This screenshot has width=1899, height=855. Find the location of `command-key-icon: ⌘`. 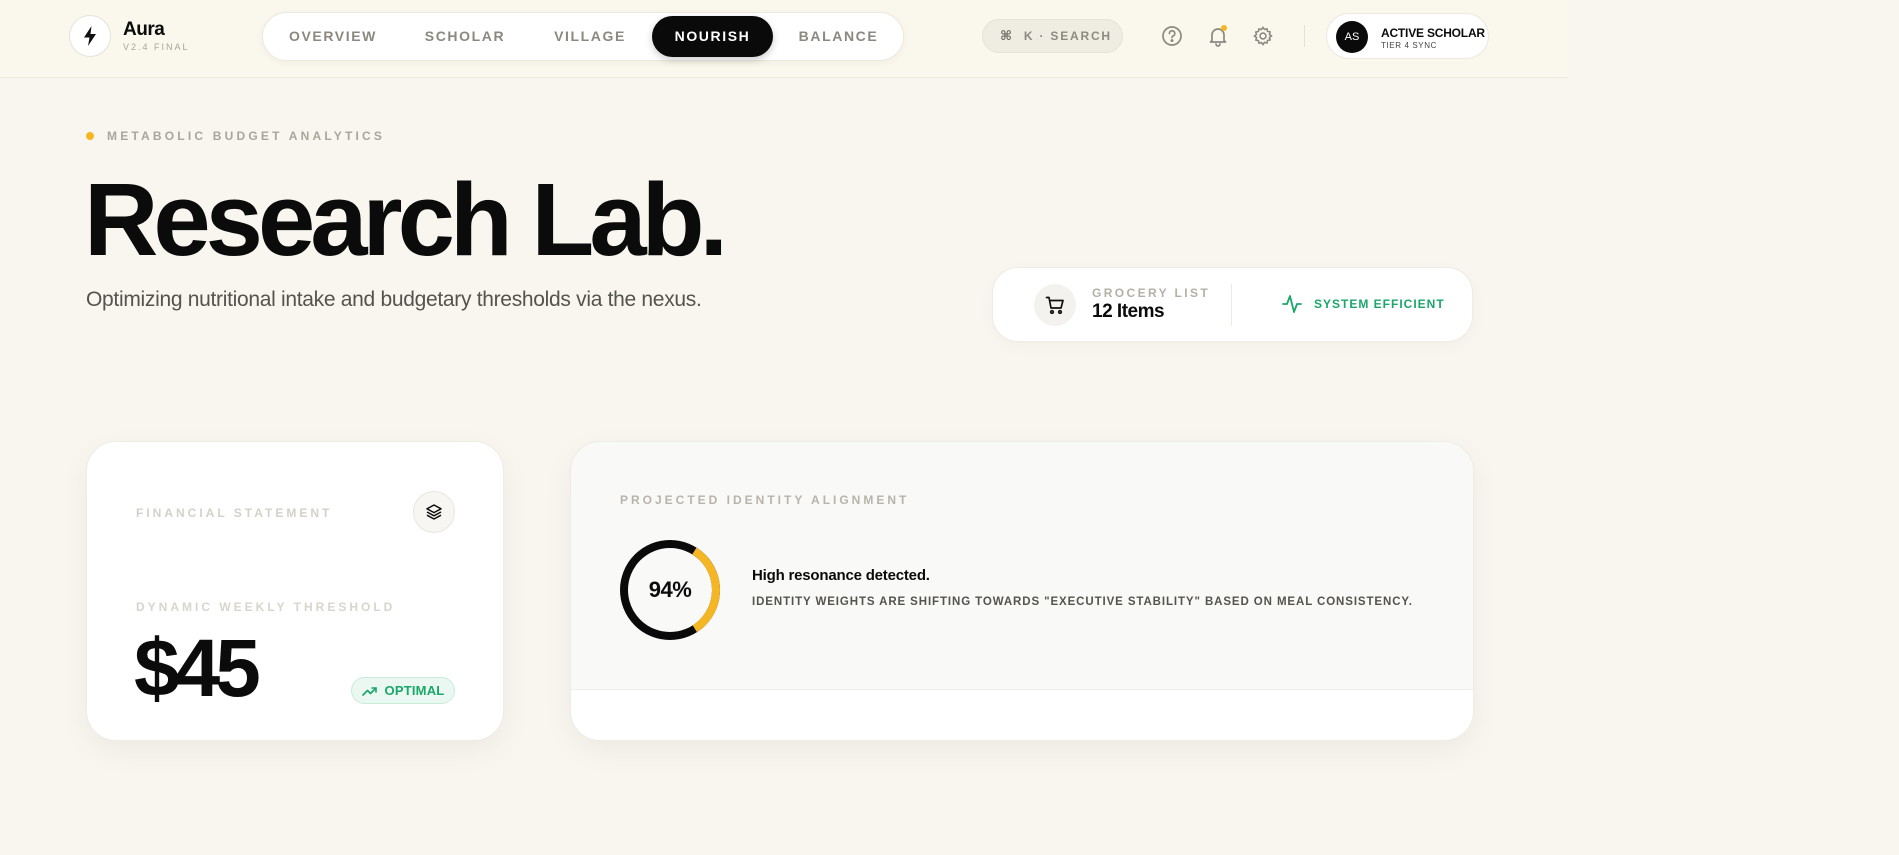

command-key-icon: ⌘ is located at coordinates (1007, 35).